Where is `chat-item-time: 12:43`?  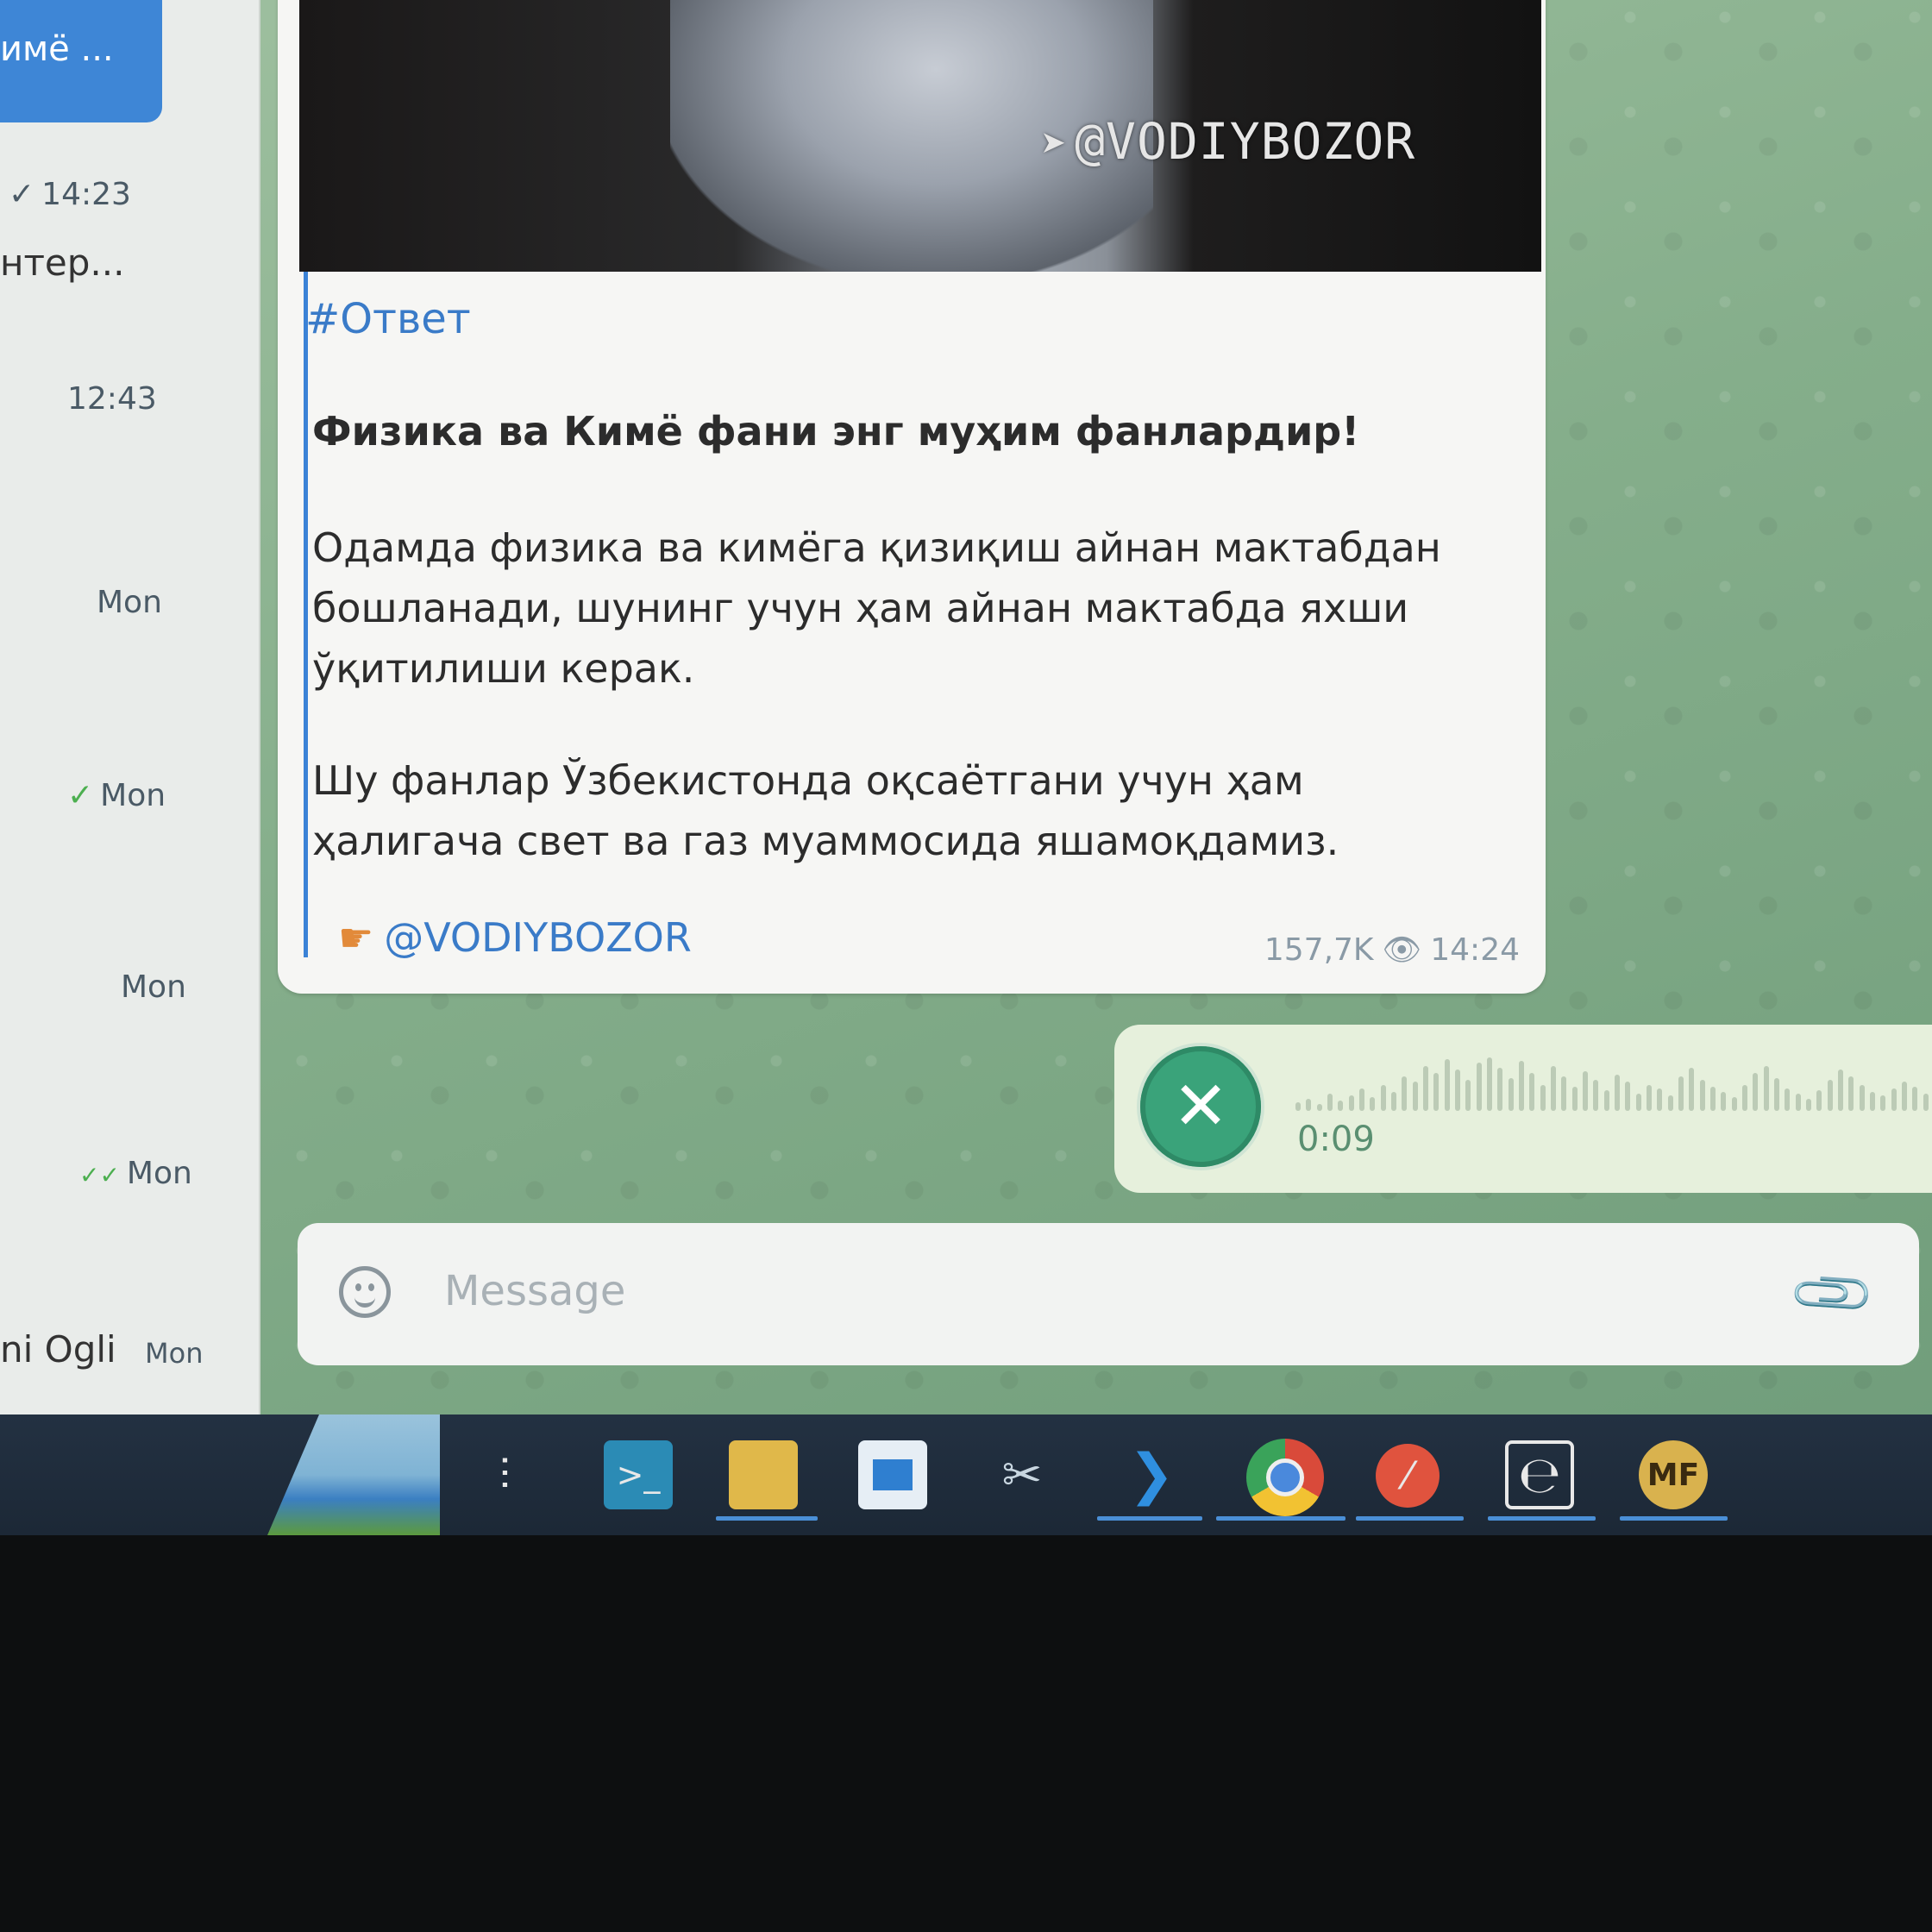
chat-item-time: 12:43 is located at coordinates (112, 399).